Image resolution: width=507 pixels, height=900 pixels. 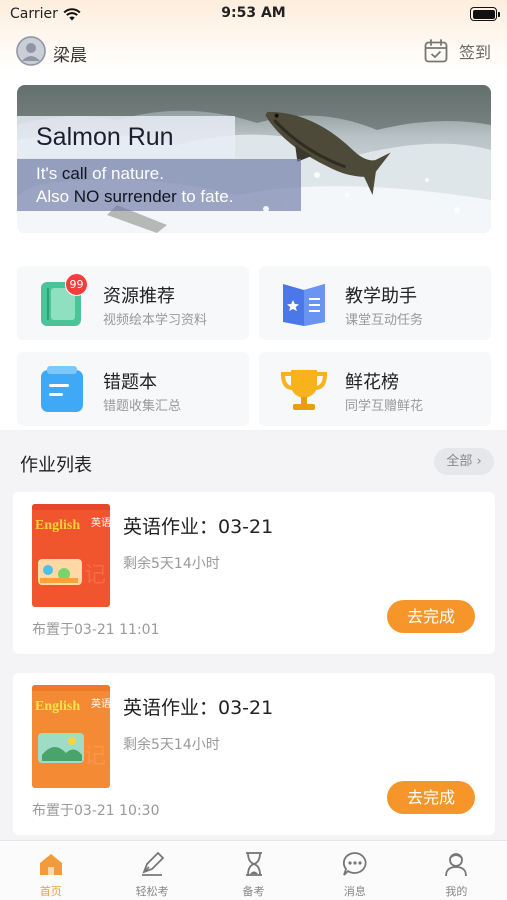 I want to click on carousel-indicator, so click(x=266, y=209).